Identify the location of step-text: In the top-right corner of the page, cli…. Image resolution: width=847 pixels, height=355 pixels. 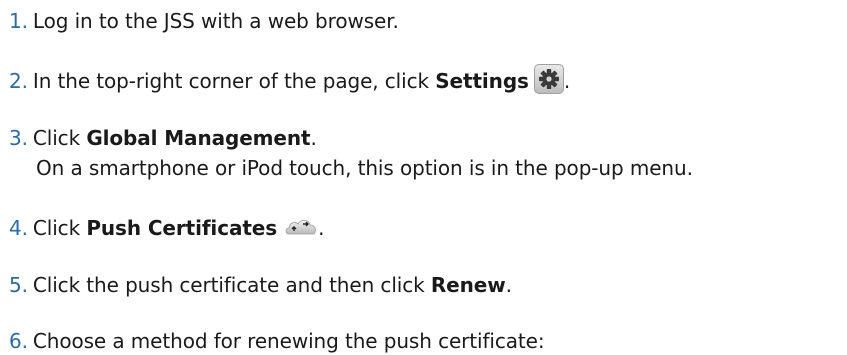
(234, 81).